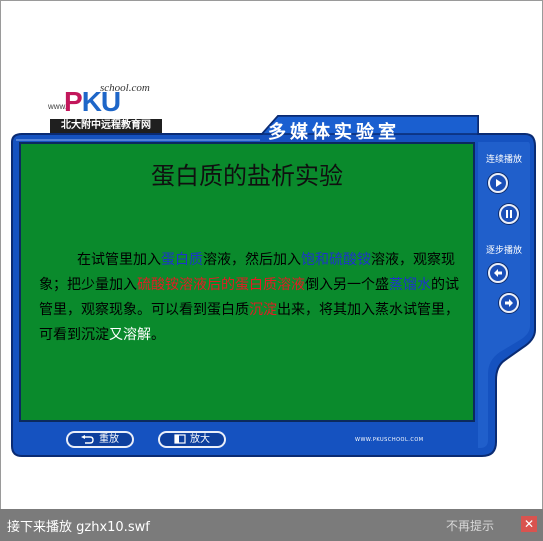 The height and width of the screenshot is (541, 543). I want to click on text-segment: 倒入另一个盛, so click(347, 285).